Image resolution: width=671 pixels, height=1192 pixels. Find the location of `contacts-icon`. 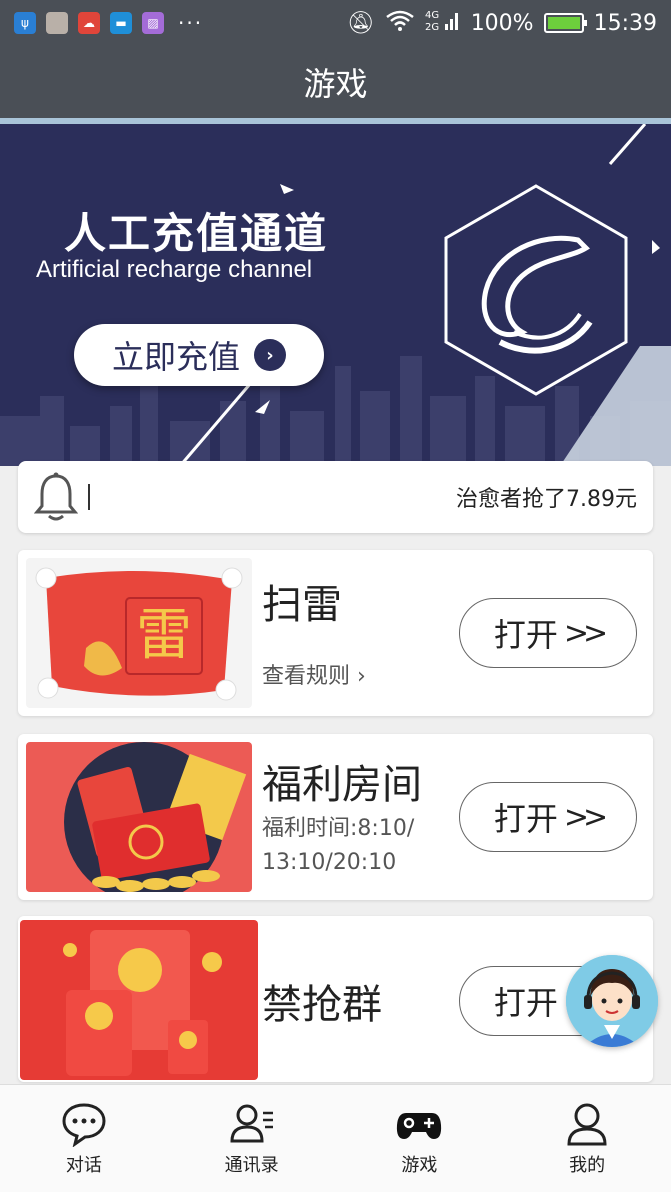

contacts-icon is located at coordinates (251, 1123).